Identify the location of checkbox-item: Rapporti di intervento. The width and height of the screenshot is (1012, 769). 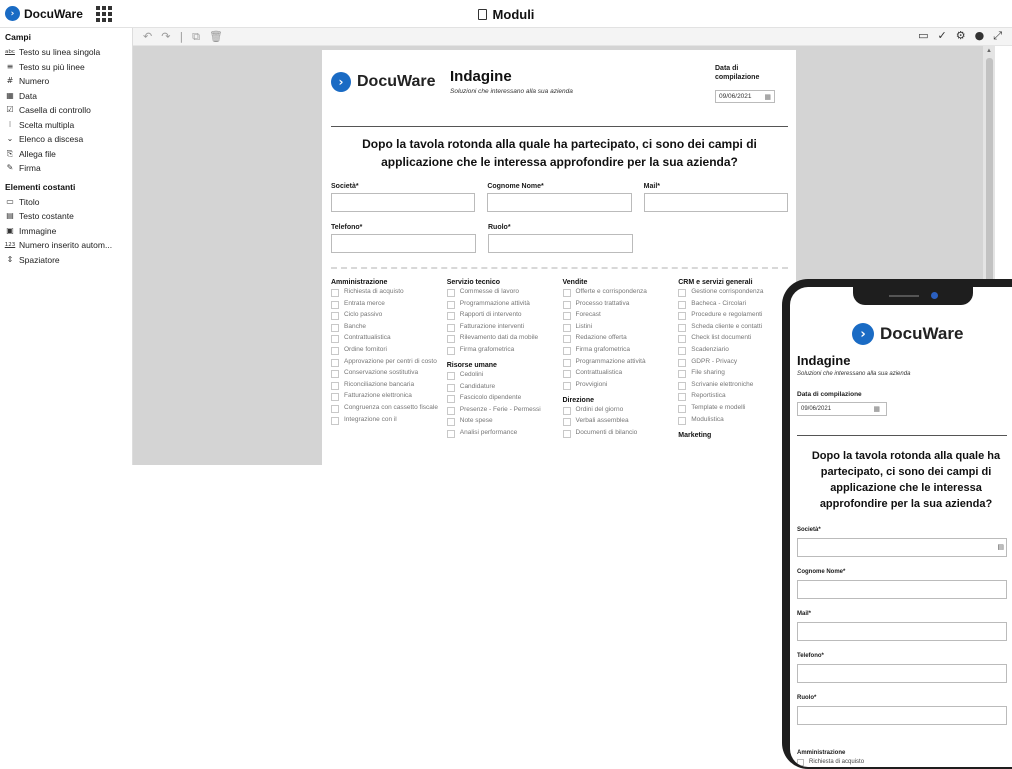
(501, 316).